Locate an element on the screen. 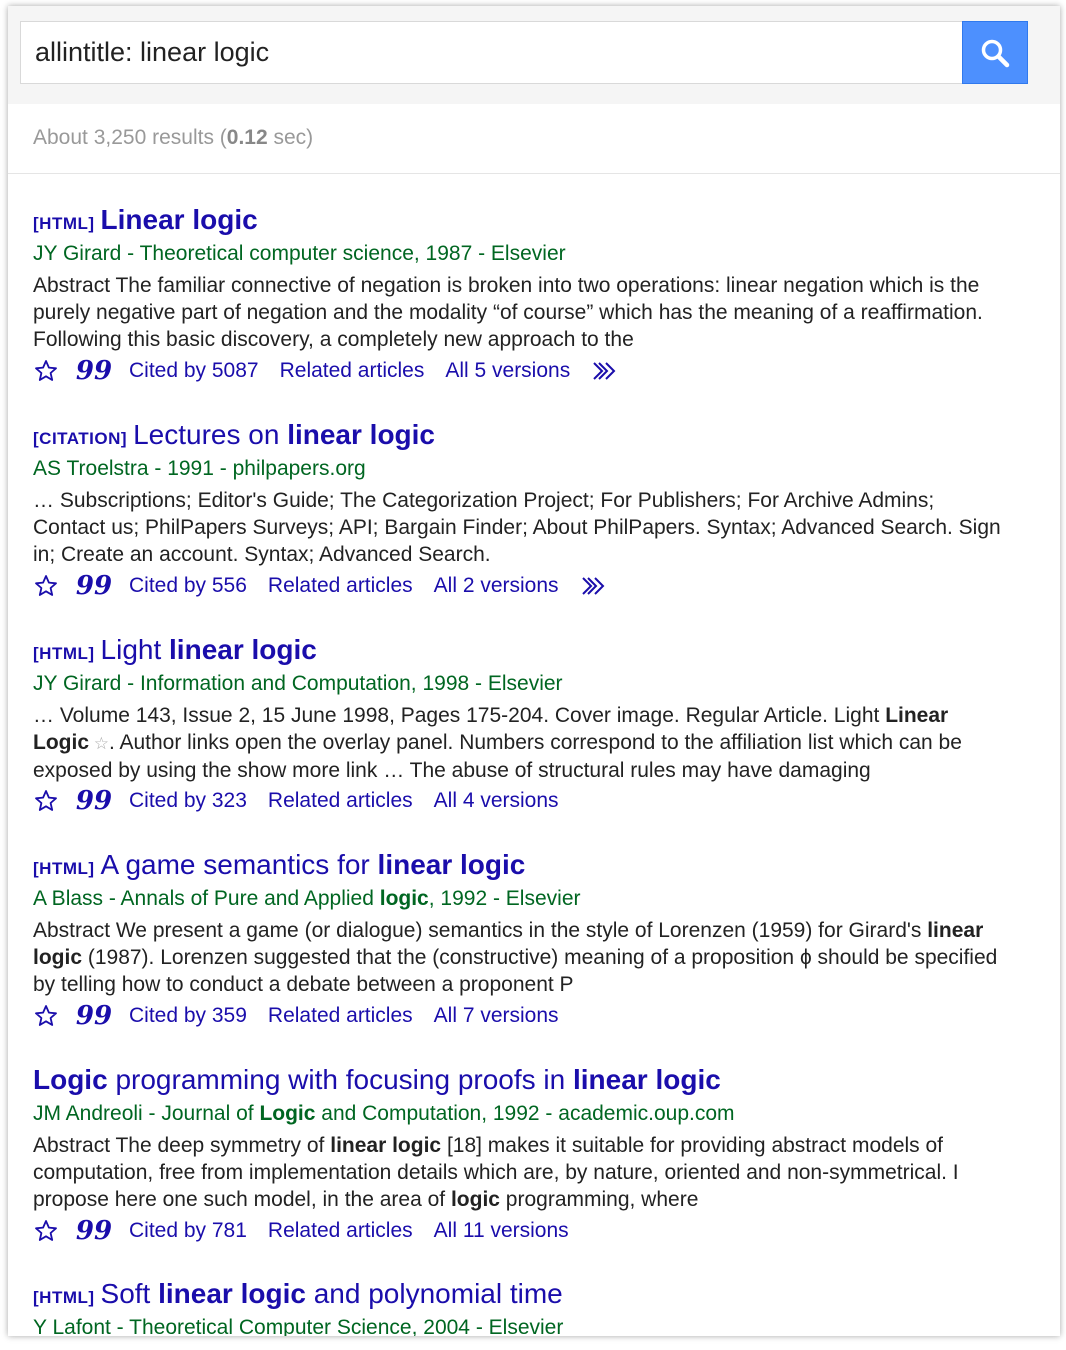  text-segment: Lectures on is located at coordinates (210, 434).